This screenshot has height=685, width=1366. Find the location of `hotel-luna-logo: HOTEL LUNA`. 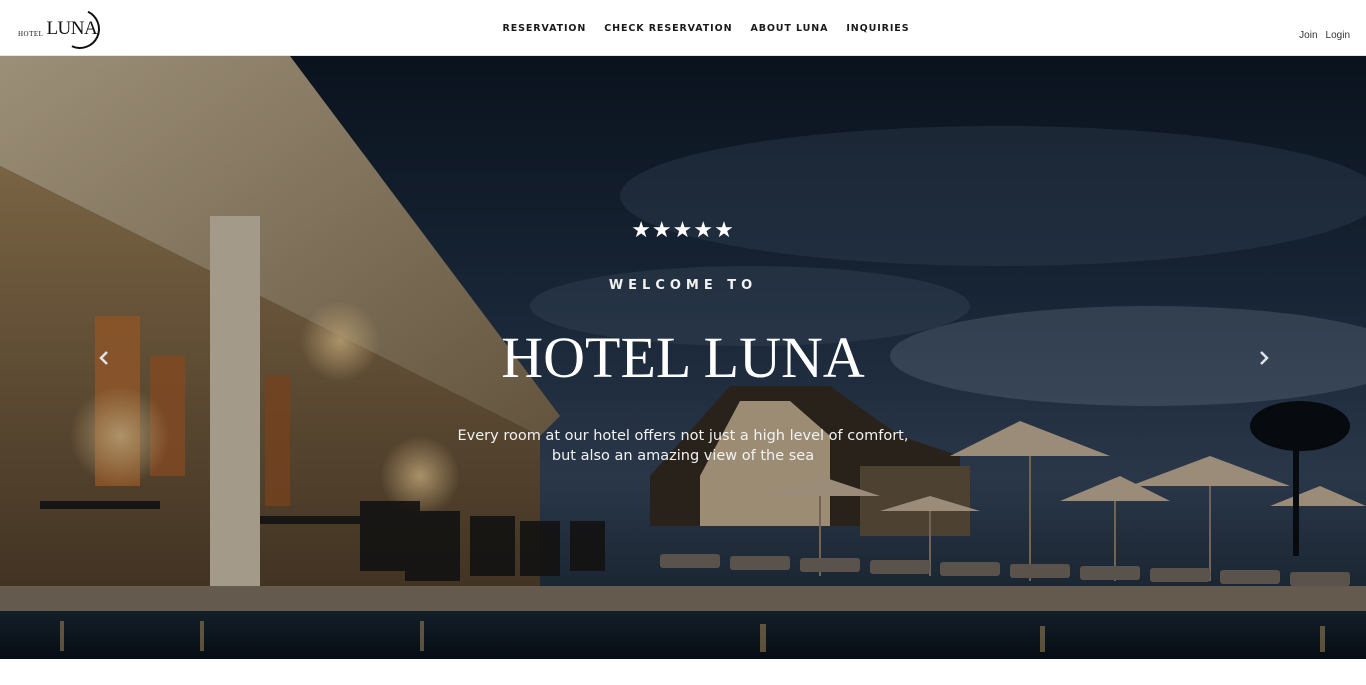

hotel-luna-logo: HOTEL LUNA is located at coordinates (62, 29).